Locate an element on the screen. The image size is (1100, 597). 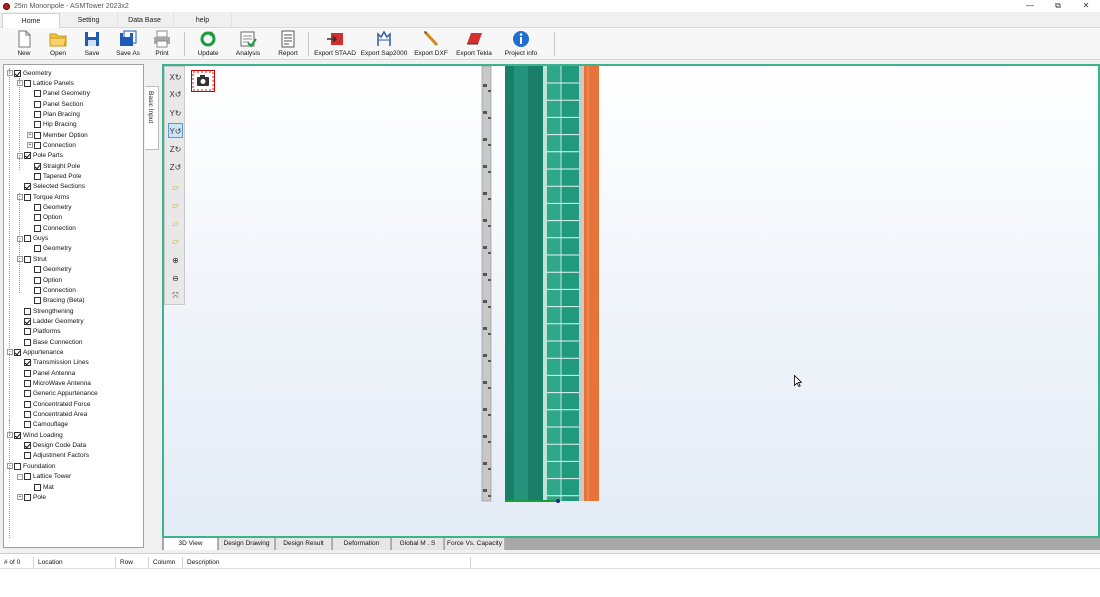
tree-item: - Lattice Tower is located at coordinates (44, 477).